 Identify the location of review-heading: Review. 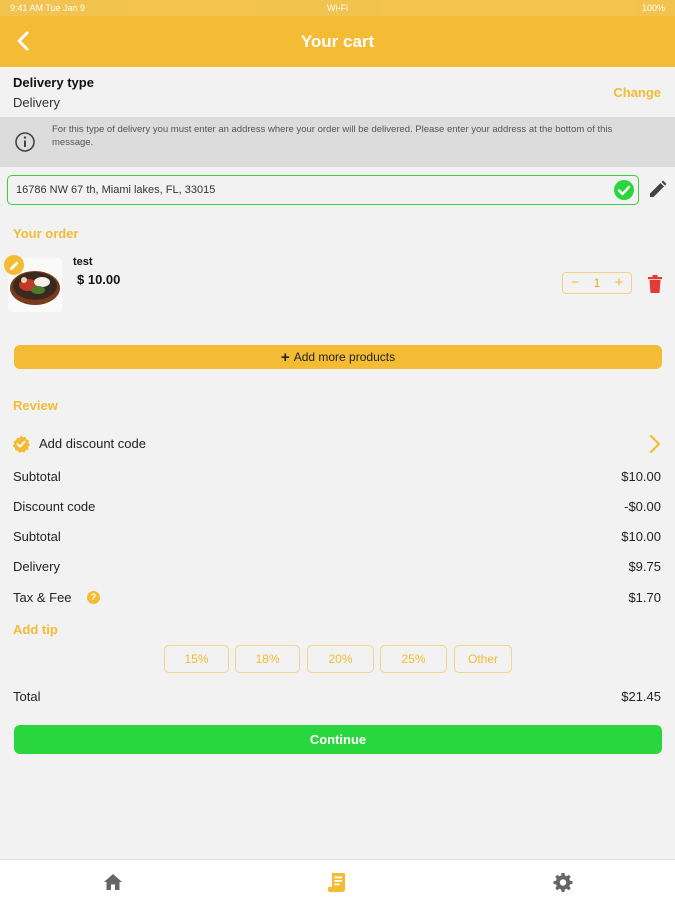
(35, 405).